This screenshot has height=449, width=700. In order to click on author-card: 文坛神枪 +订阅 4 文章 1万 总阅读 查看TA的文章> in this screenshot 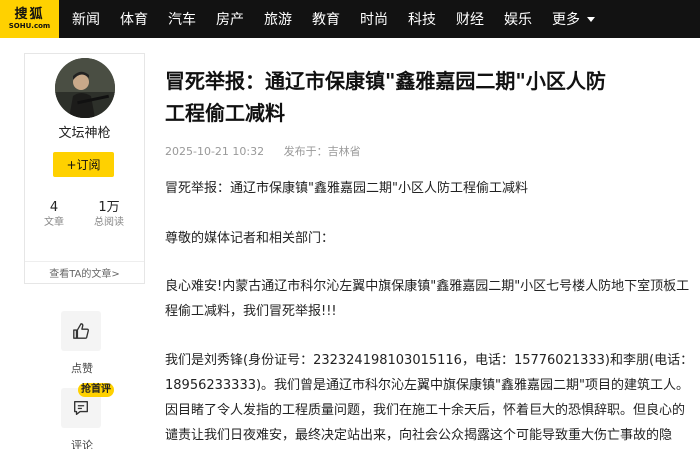, I will do `click(84, 168)`.